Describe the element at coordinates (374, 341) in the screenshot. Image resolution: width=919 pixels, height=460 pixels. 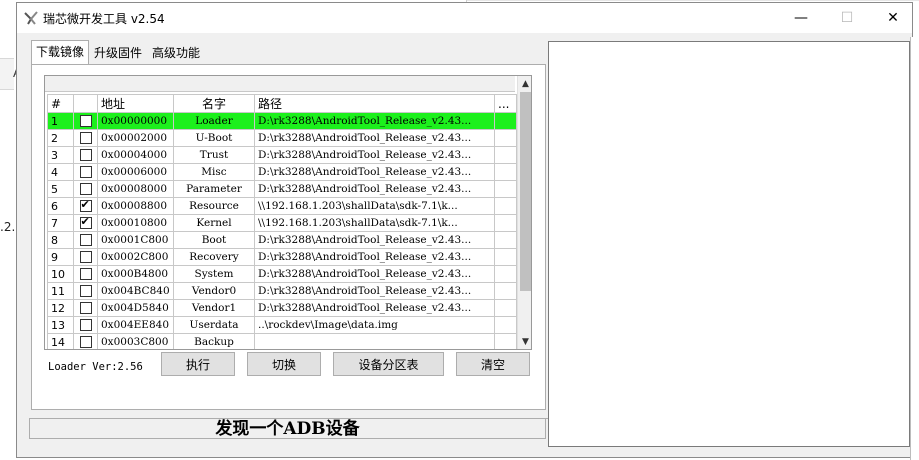
I see `row-path` at that location.